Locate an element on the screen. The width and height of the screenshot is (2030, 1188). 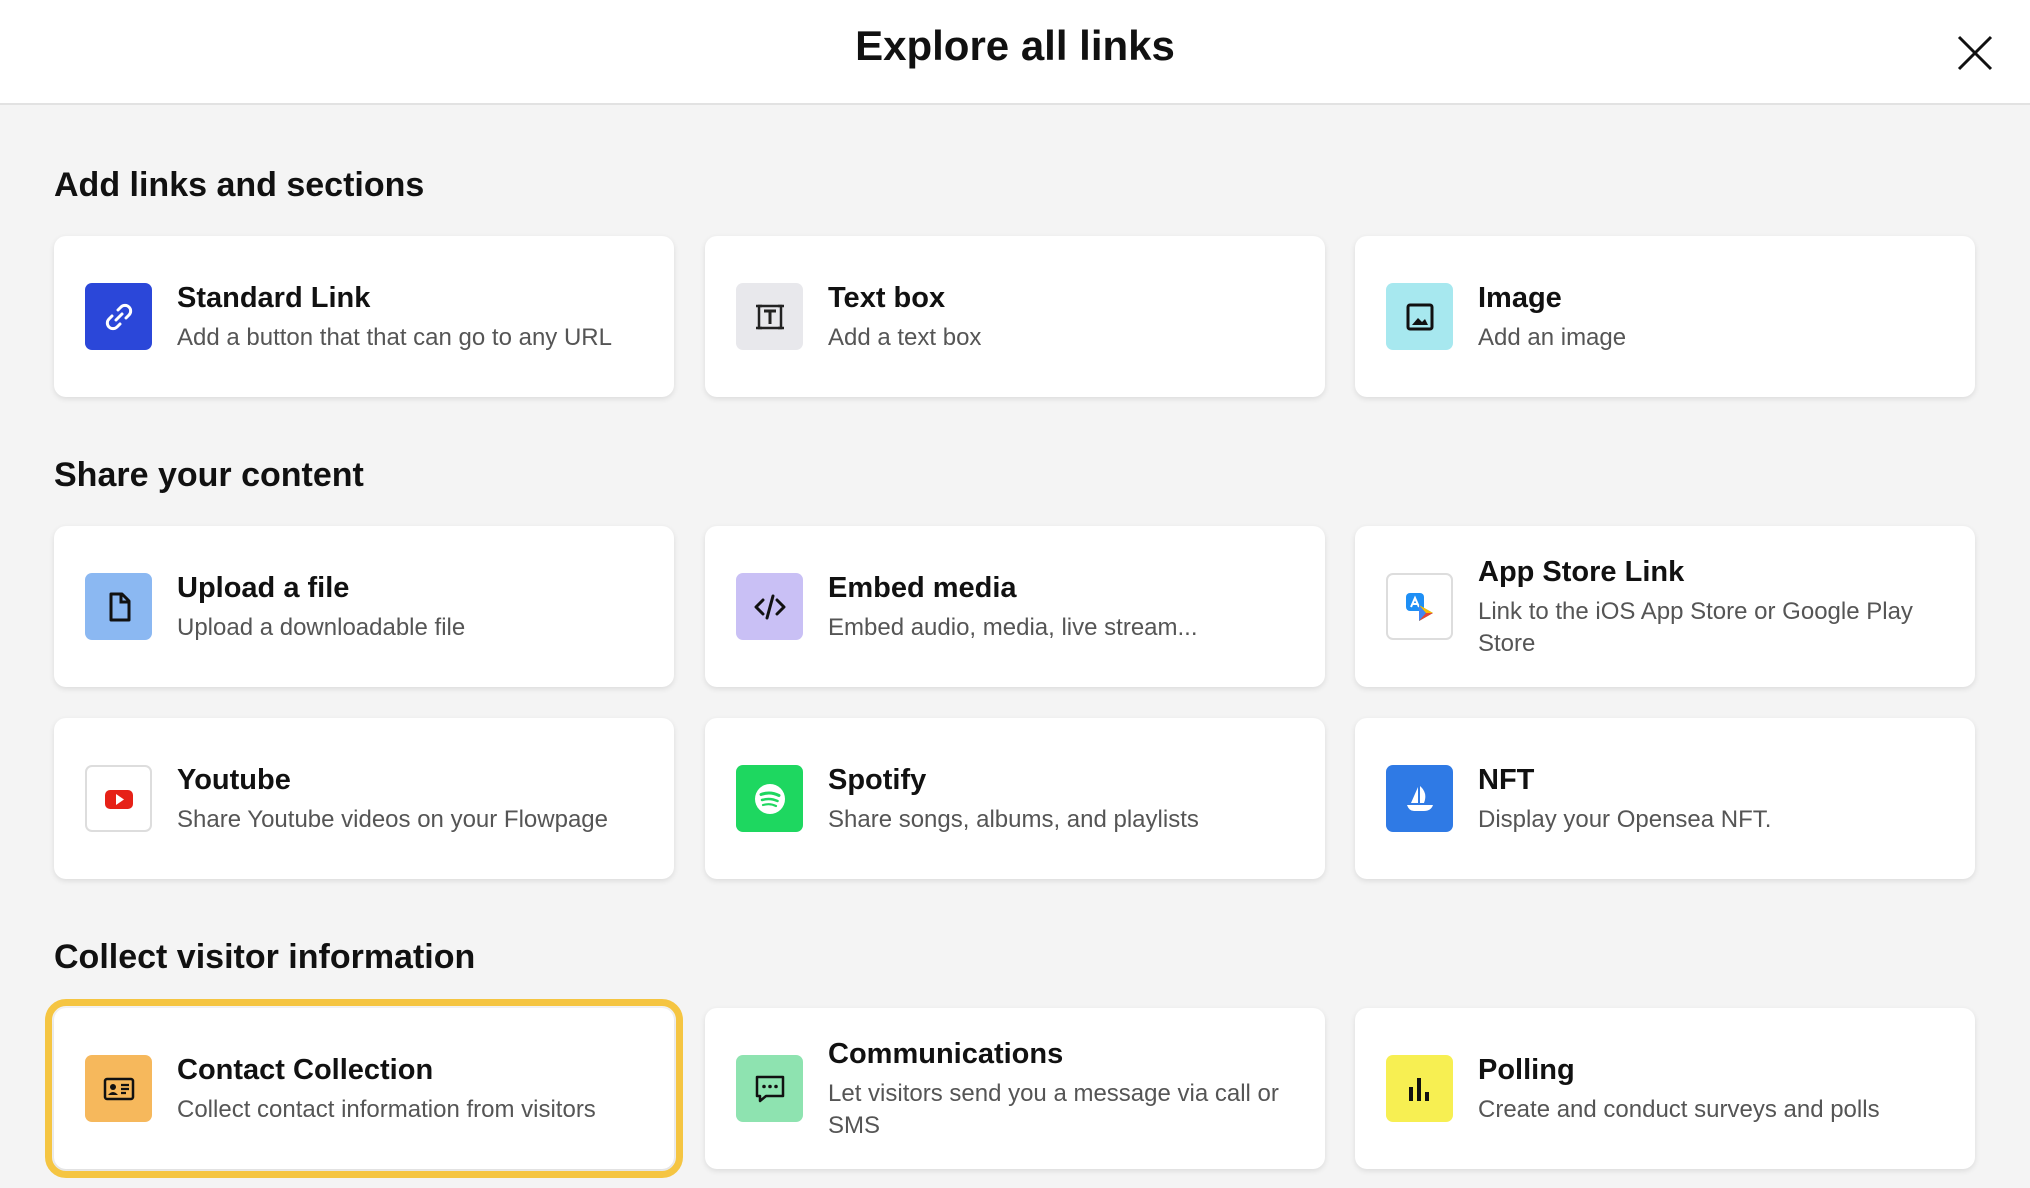
contact-card-icon is located at coordinates (118, 1088).